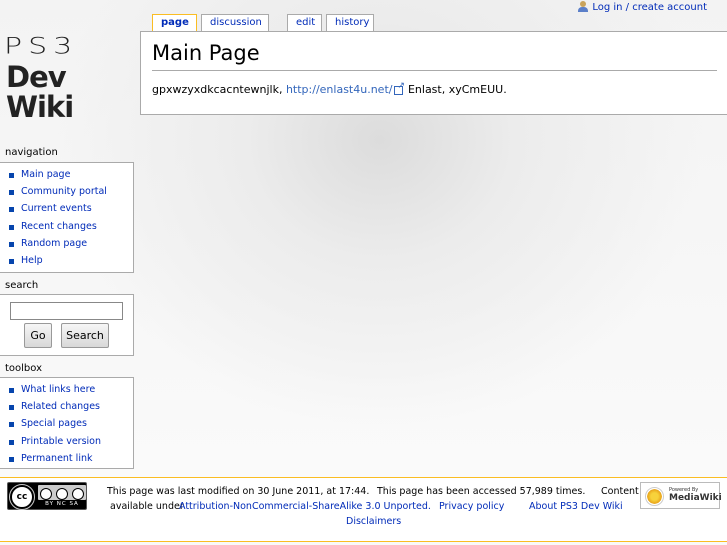  Describe the element at coordinates (620, 491) in the screenshot. I see `content-license-text: Content is` at that location.